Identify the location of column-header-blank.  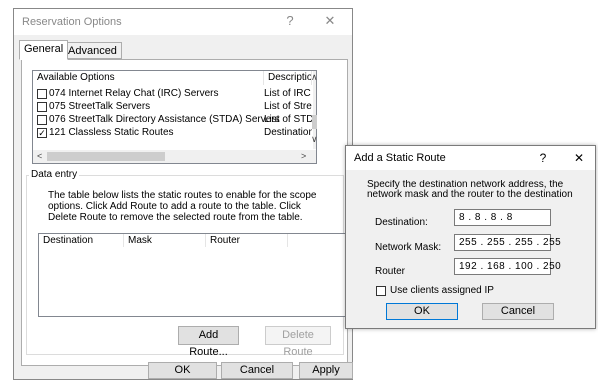
(317, 240).